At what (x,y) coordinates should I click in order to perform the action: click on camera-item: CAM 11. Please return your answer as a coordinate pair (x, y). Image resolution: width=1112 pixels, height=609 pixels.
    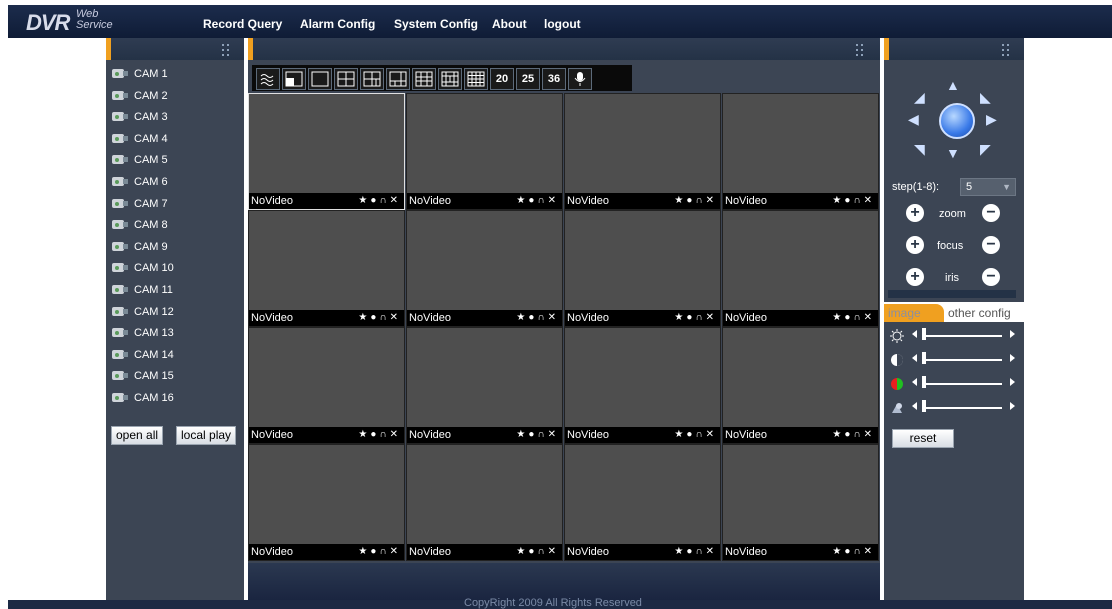
    Looking at the image, I should click on (142, 293).